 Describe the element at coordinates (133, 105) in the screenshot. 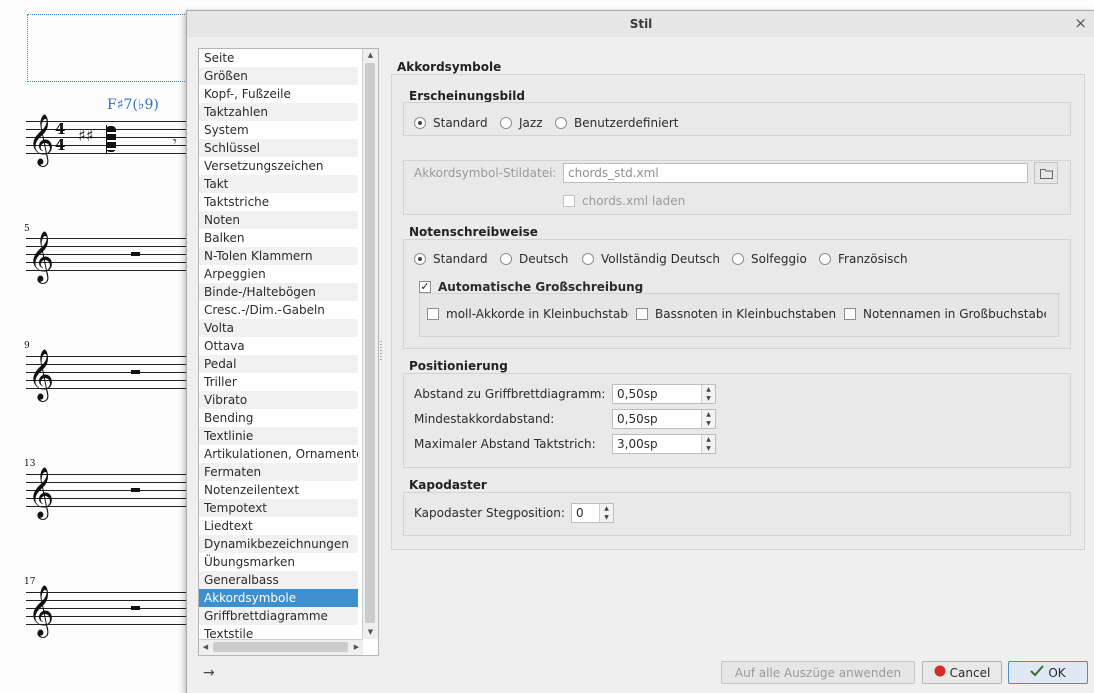

I see `chord-symbol: F♯7(♭9)` at that location.